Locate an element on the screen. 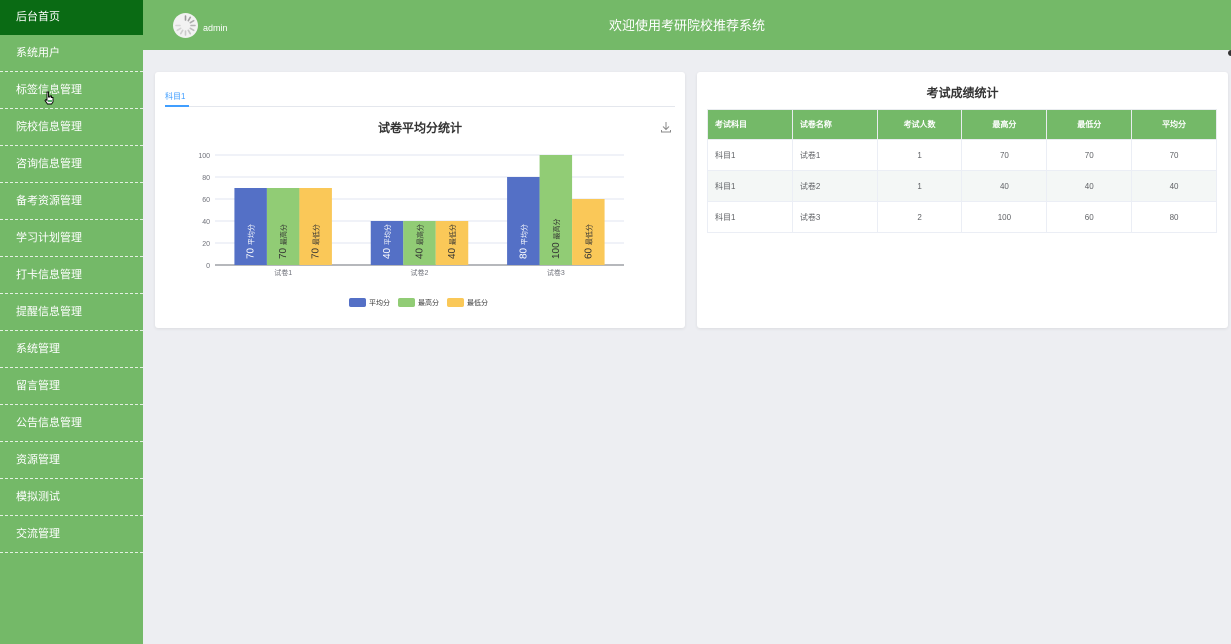 The width and height of the screenshot is (1231, 644). legend-label: 平均分 is located at coordinates (379, 302).